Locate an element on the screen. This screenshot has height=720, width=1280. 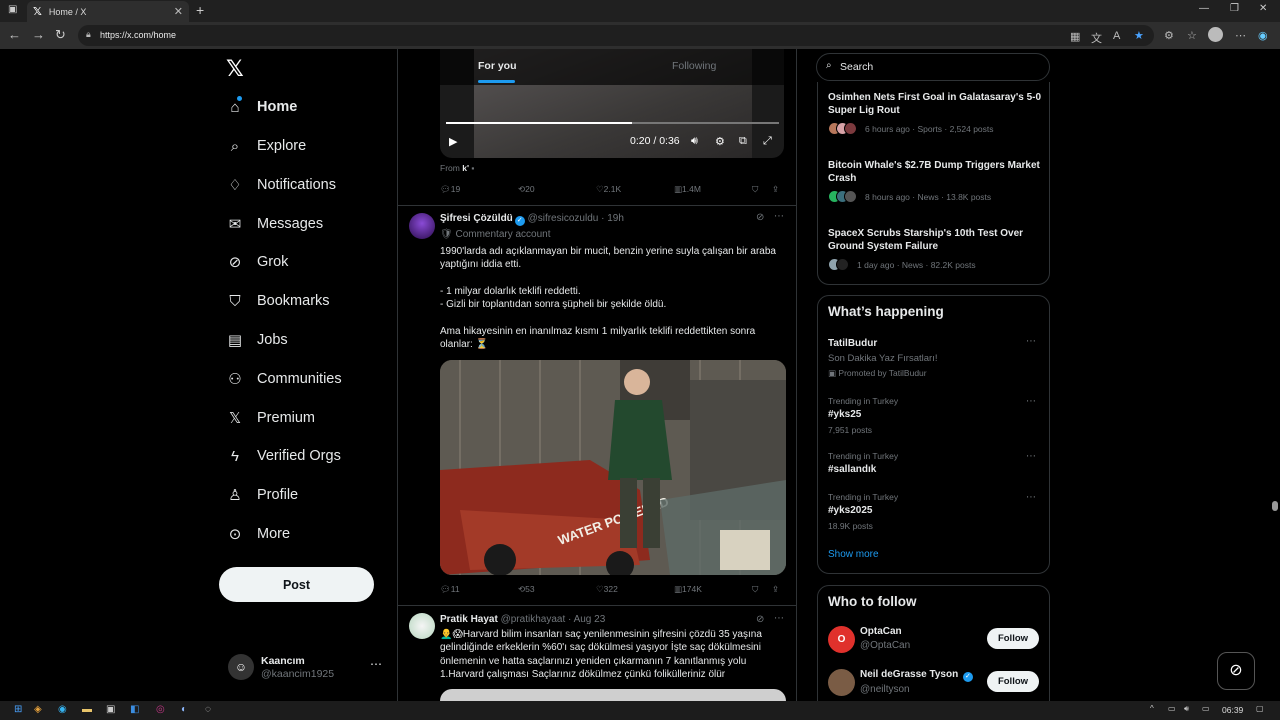
refresh-icon: ↻ is located at coordinates (60, 35).